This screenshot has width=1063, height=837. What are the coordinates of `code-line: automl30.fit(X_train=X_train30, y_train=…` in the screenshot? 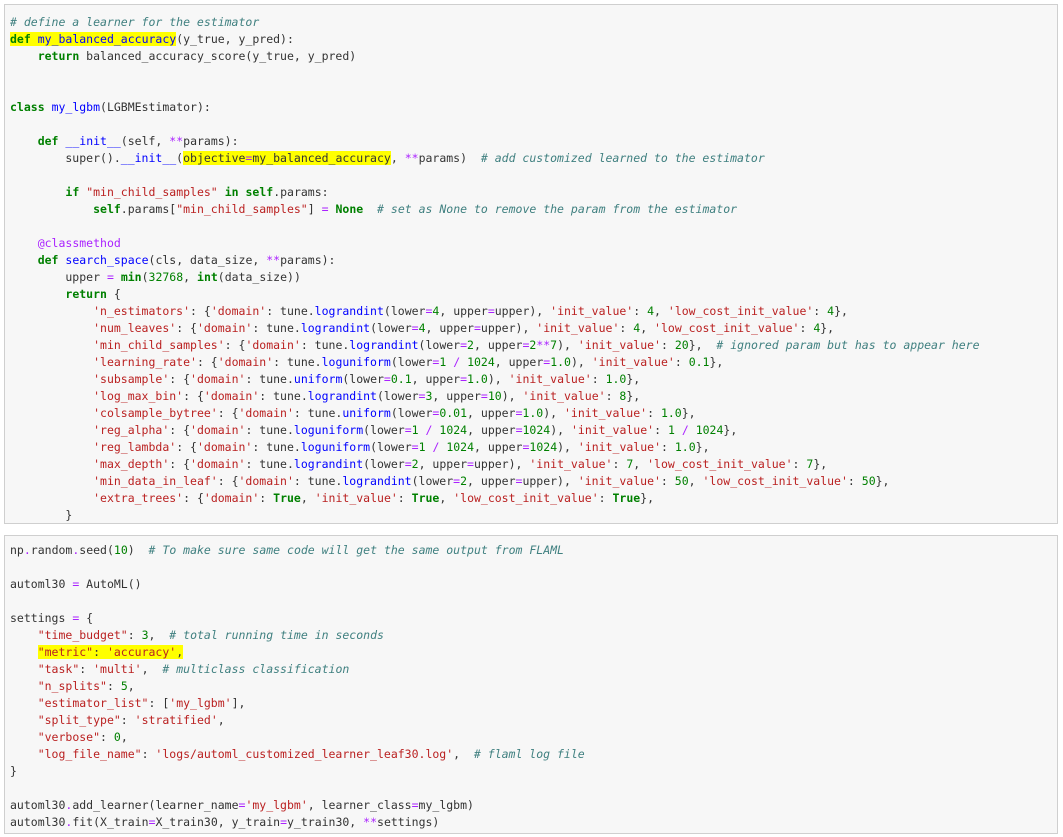 It's located at (224, 822).